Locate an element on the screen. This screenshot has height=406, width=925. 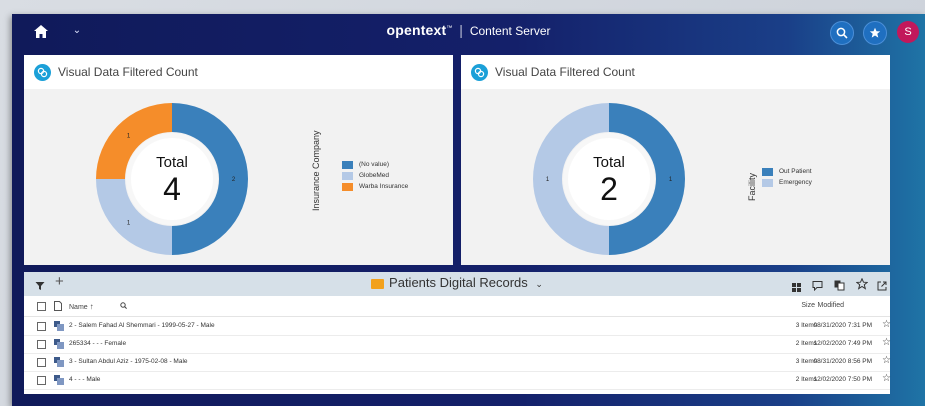
donut-chart: 11Total2 is located at coordinates (609, 179).